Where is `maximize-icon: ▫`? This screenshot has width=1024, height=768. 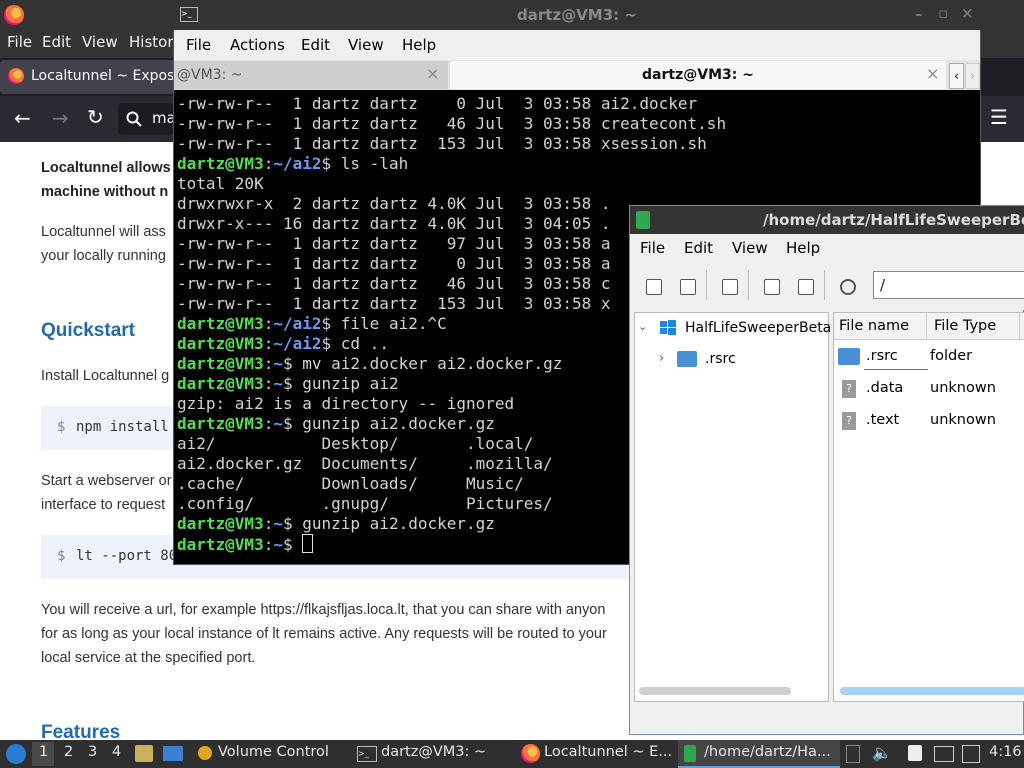 maximize-icon: ▫ is located at coordinates (943, 13).